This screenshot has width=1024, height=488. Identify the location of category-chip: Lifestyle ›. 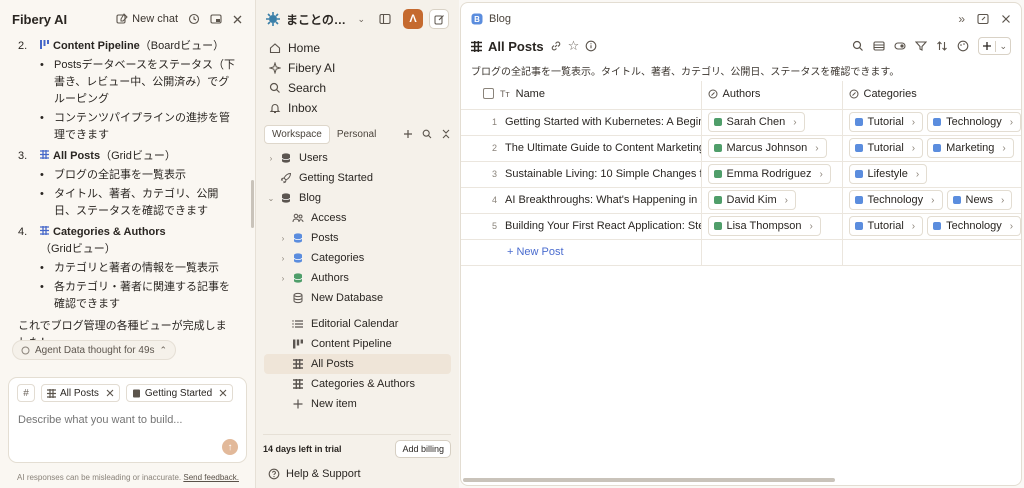
(888, 174).